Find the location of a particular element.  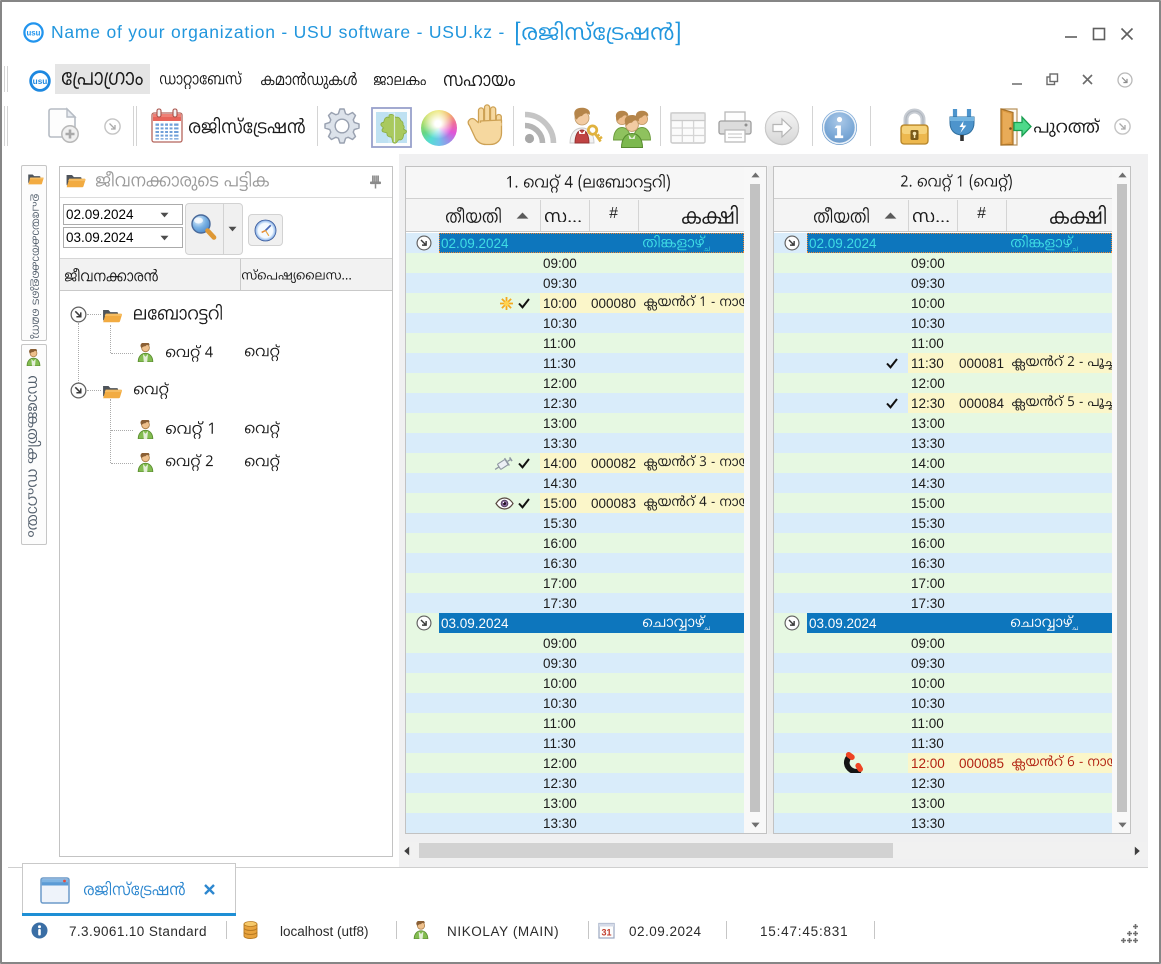

svg-text: 31 is located at coordinates (606, 933).